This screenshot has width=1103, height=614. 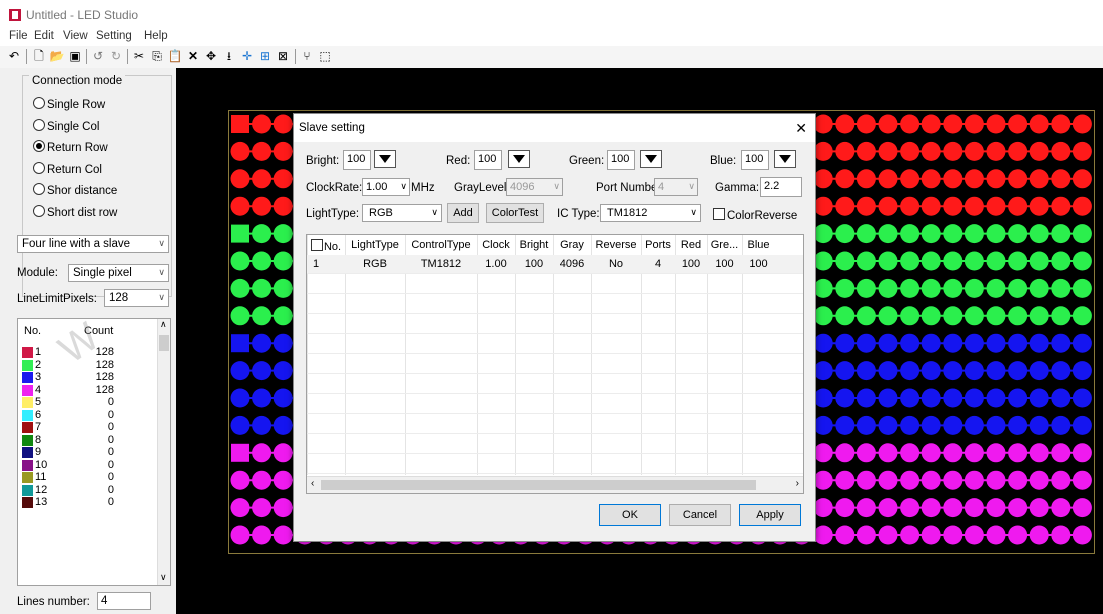 I want to click on grid-icon: ⊞, so click(x=265, y=56).